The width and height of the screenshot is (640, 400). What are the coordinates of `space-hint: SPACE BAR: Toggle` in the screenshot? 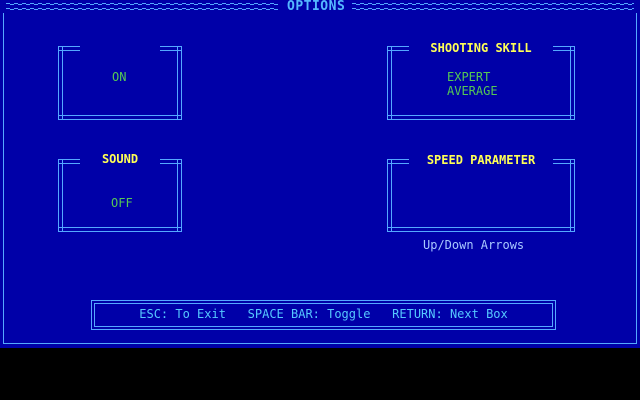 It's located at (309, 314).